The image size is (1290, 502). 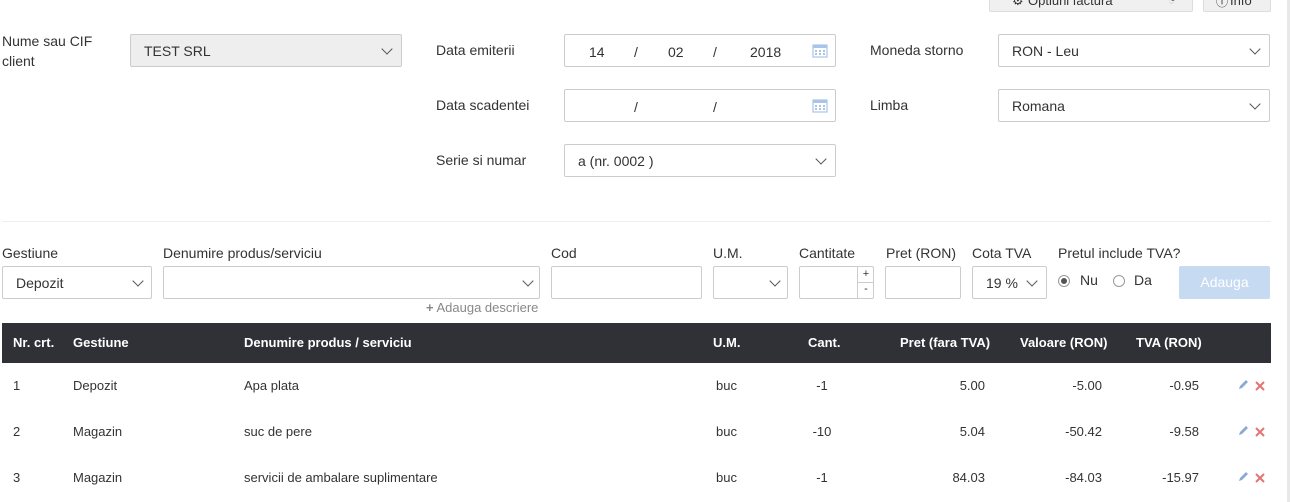 What do you see at coordinates (626, 282) in the screenshot?
I see `cod-input` at bounding box center [626, 282].